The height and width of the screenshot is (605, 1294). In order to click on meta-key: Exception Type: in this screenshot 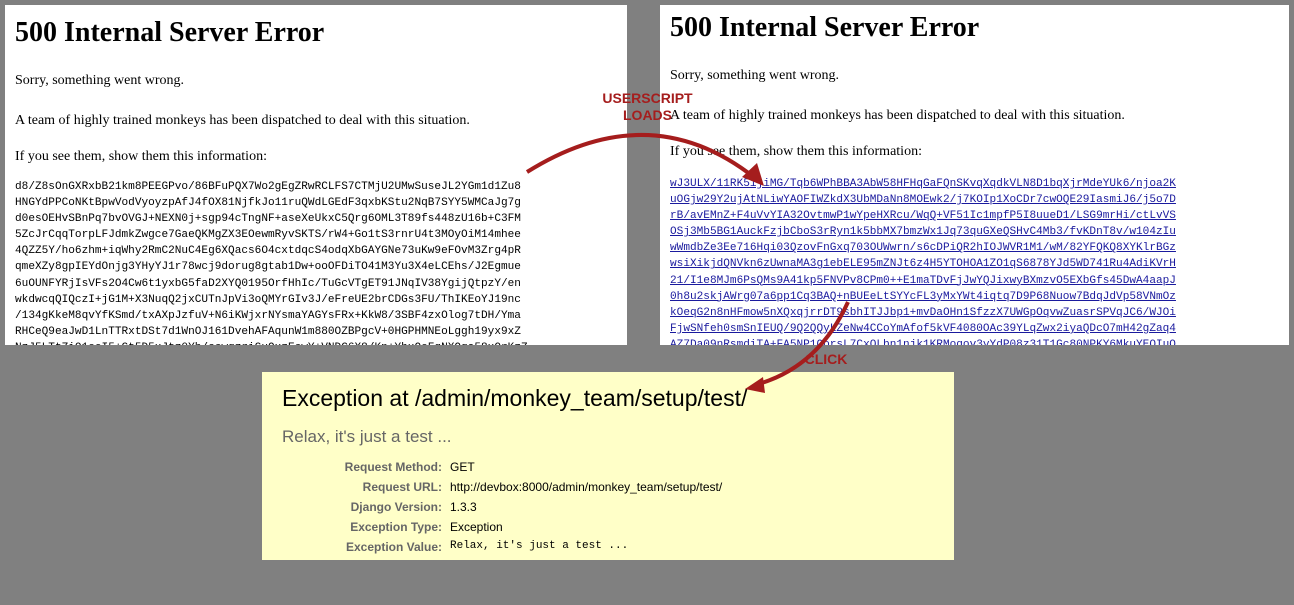, I will do `click(396, 527)`.